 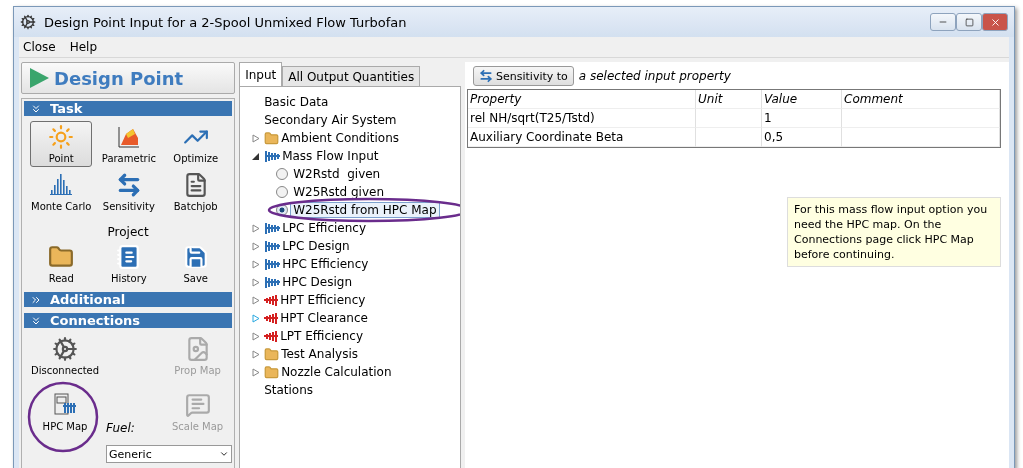 What do you see at coordinates (802, 118) in the screenshot?
I see `table-cell: 1` at bounding box center [802, 118].